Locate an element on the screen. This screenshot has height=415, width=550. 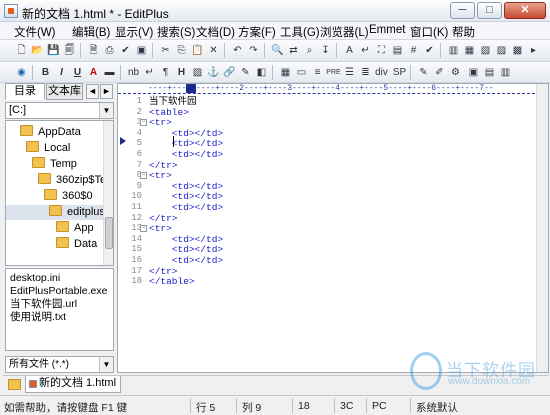
nbsp-button: nb is located at coordinates (133, 72).